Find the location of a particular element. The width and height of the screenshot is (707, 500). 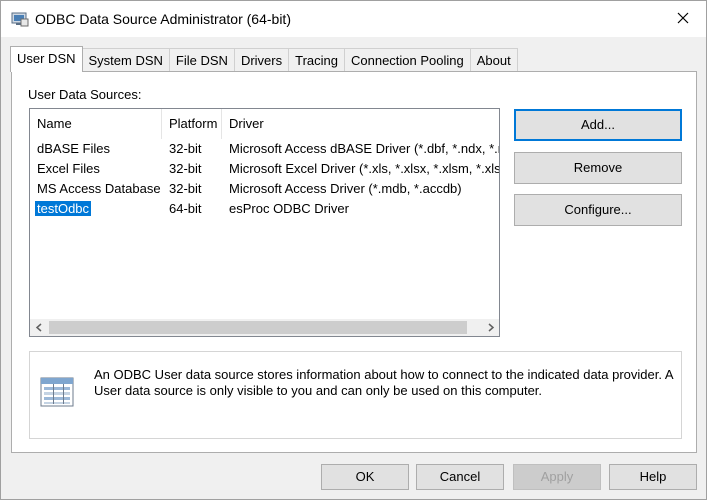

list-item-selected: testOdbc 64-bit esProc ODBC Driver is located at coordinates (264, 209).